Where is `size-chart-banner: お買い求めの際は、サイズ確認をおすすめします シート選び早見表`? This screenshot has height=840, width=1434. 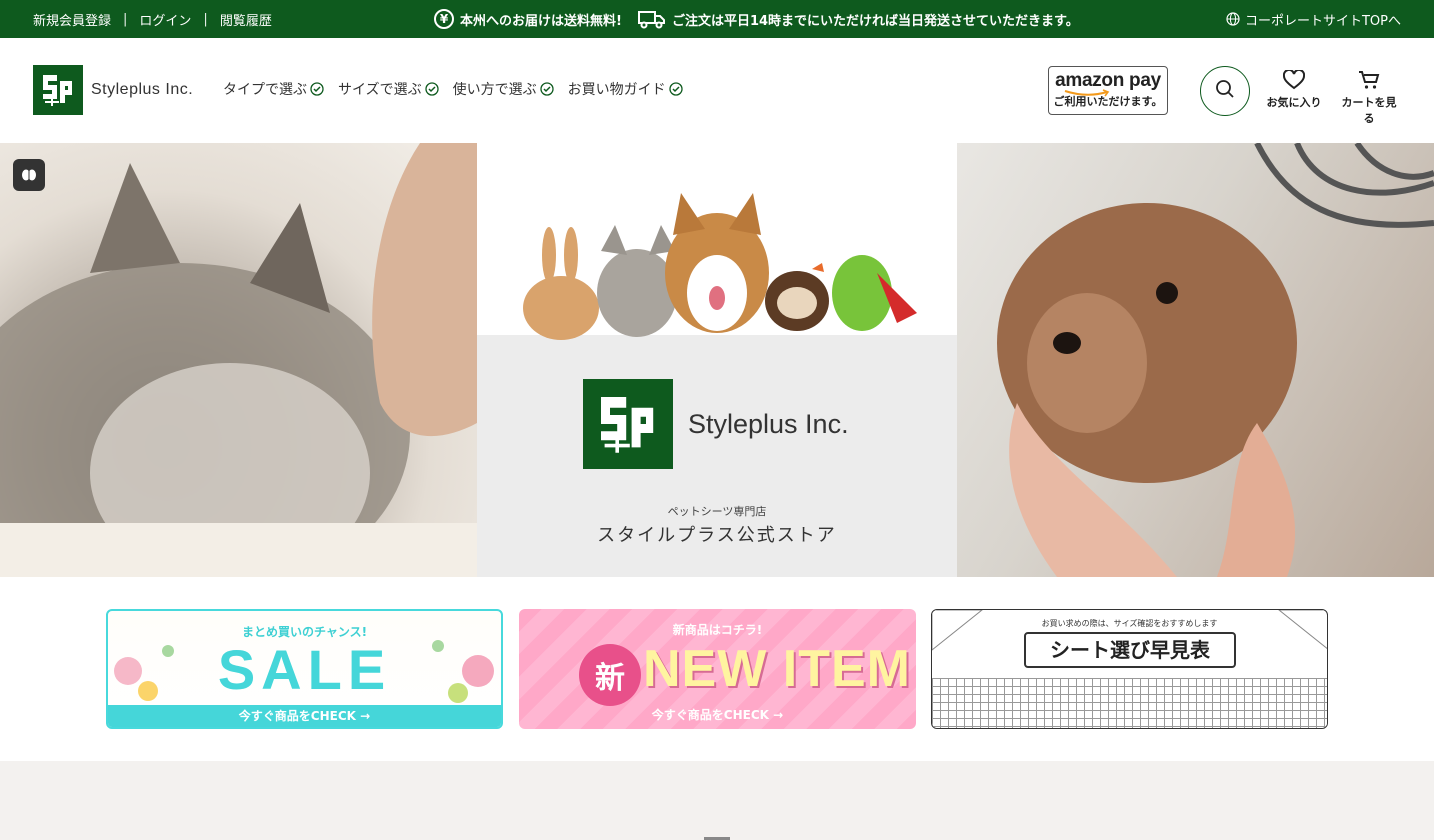
size-chart-banner: お買い求めの際は、サイズ確認をおすすめします シート選び早見表 is located at coordinates (1129, 669).